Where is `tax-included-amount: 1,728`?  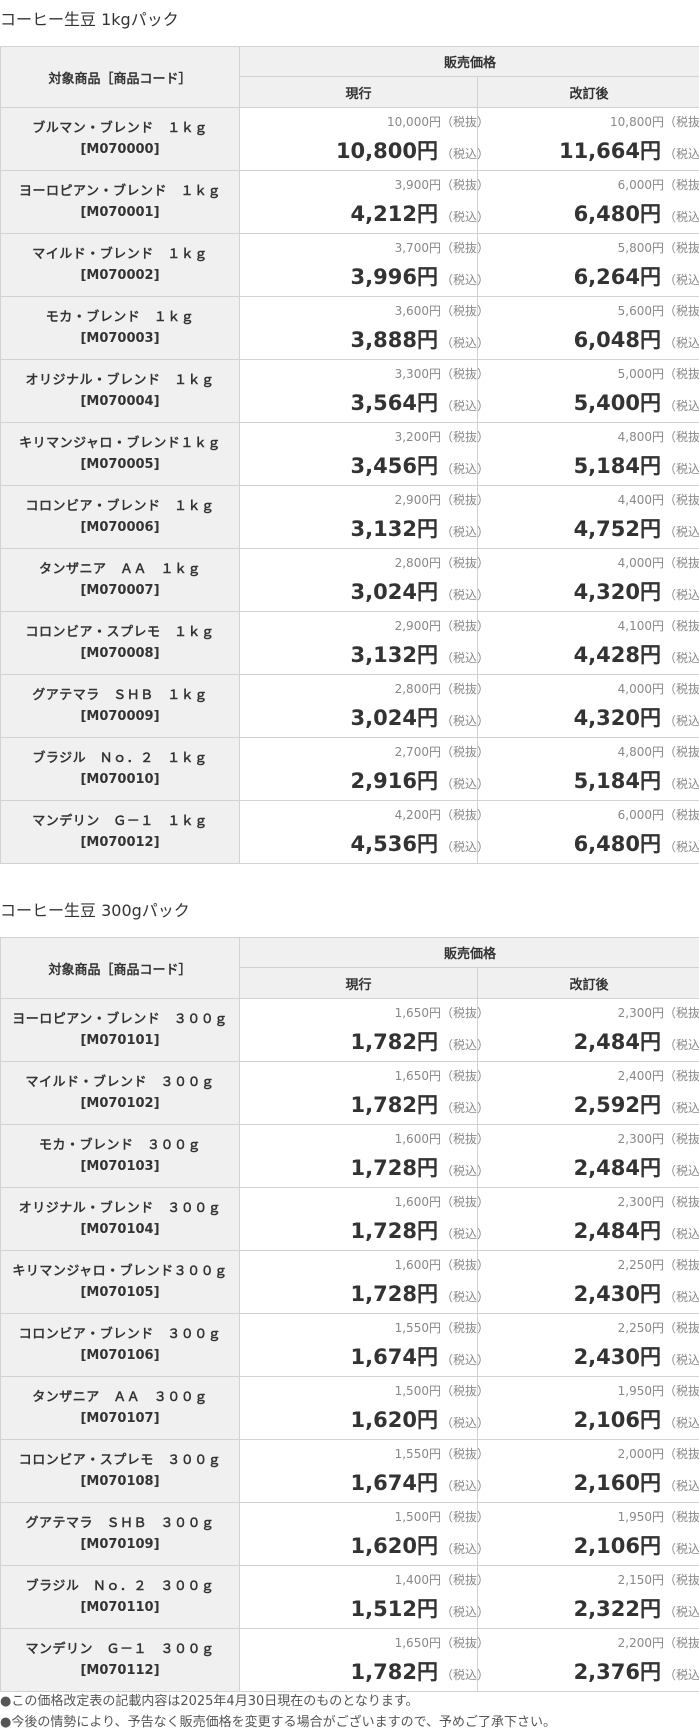
tax-included-amount: 1,728 is located at coordinates (383, 1231).